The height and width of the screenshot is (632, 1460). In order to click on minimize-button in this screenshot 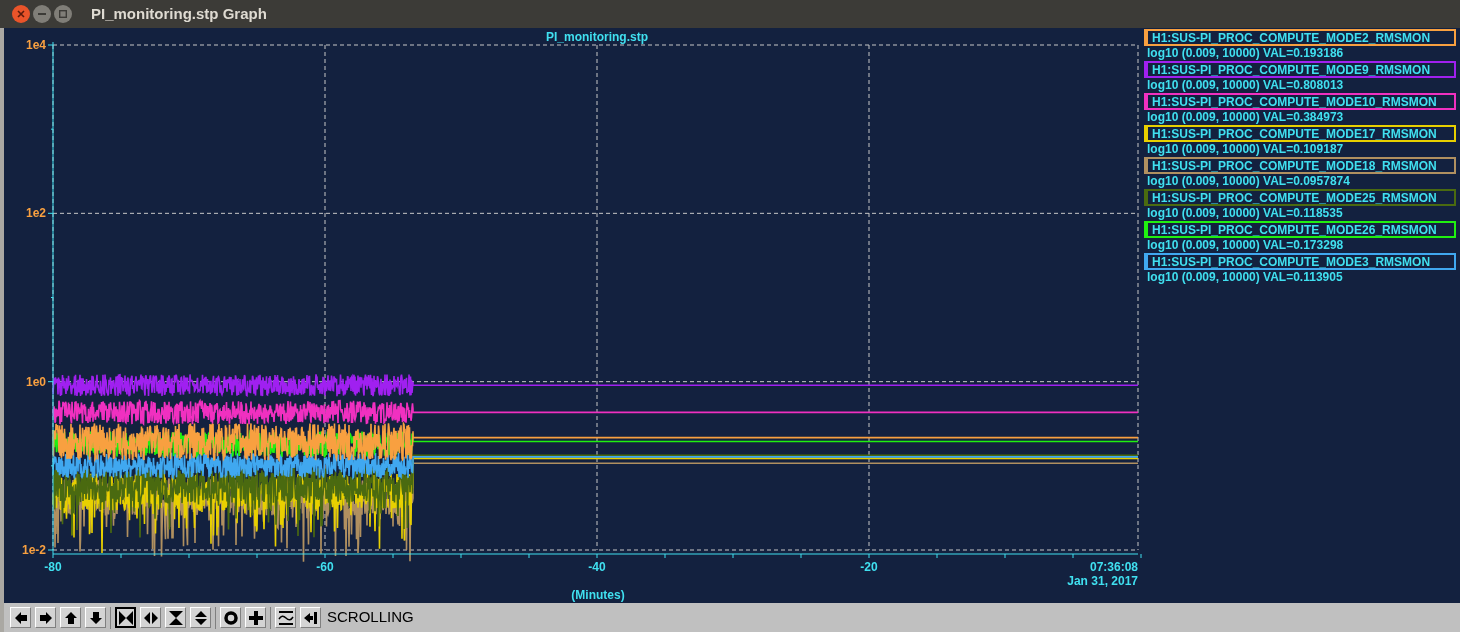, I will do `click(42, 14)`.